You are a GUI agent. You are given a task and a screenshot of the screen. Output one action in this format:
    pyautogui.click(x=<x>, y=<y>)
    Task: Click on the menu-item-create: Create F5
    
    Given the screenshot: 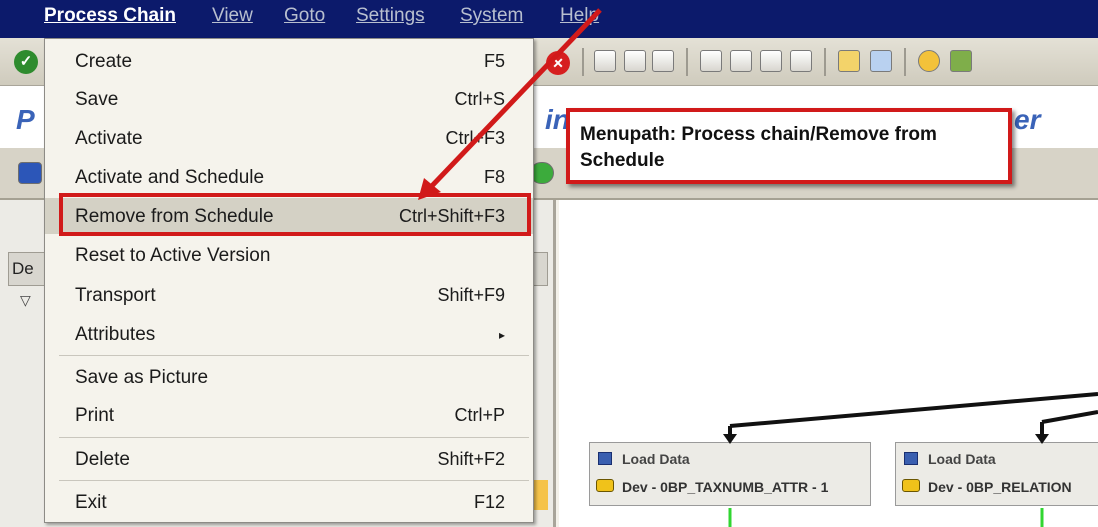 What is the action you would take?
    pyautogui.click(x=289, y=61)
    